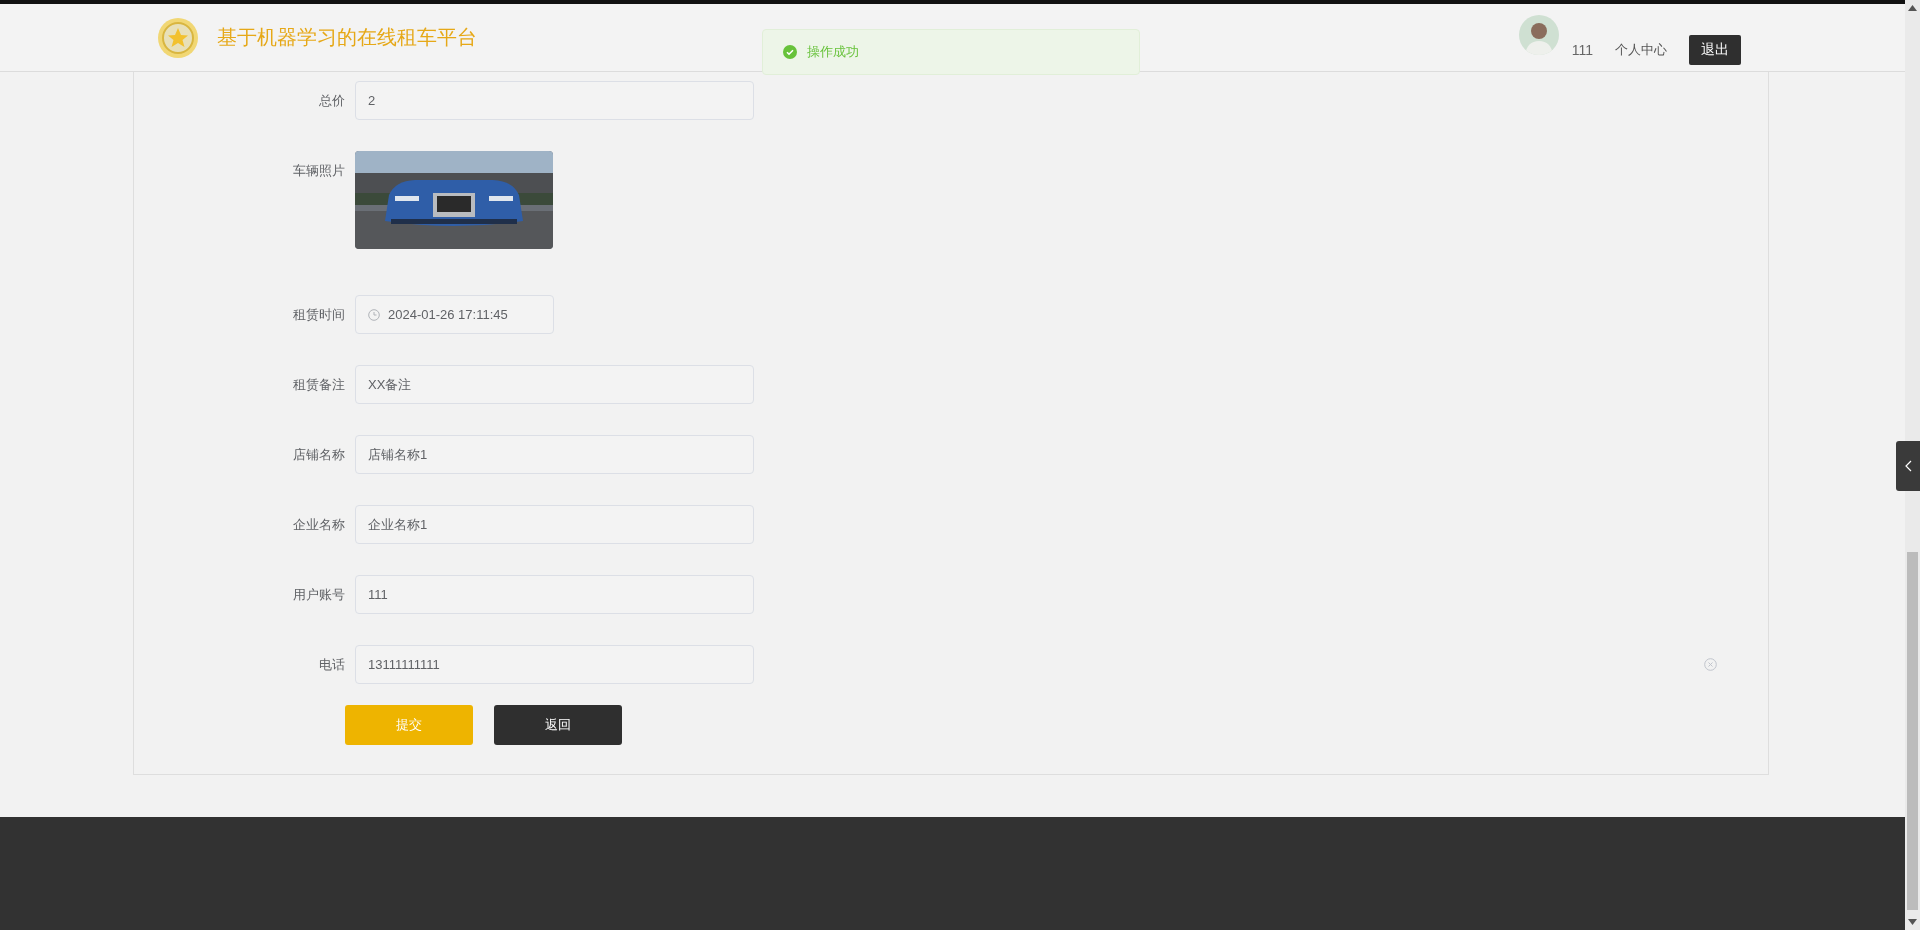  What do you see at coordinates (554, 664) in the screenshot?
I see `text-field: 13111111111` at bounding box center [554, 664].